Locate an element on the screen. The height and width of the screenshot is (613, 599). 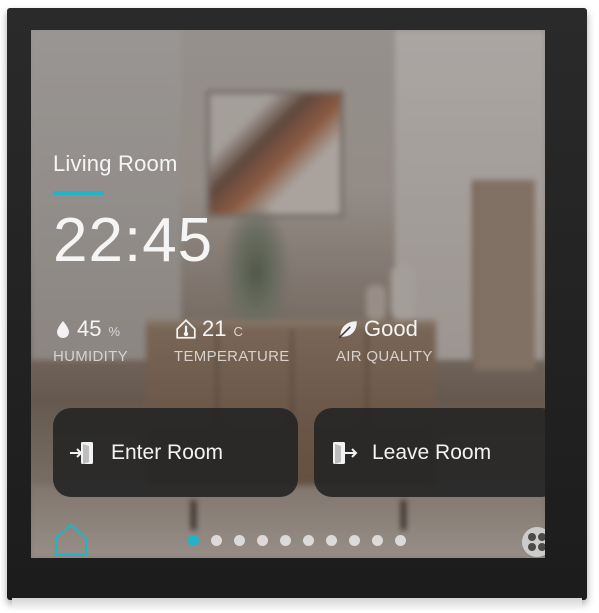
leave-room-button: Leave Room is located at coordinates (429, 452).